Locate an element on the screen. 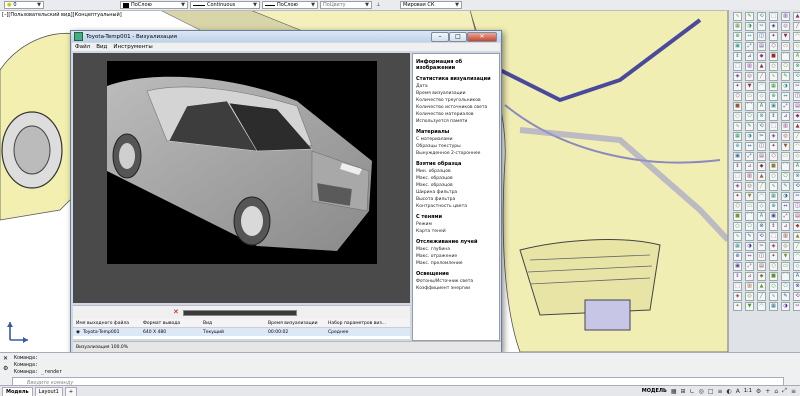  color-dropdown: ПоСлою ▼ is located at coordinates (154, 5).